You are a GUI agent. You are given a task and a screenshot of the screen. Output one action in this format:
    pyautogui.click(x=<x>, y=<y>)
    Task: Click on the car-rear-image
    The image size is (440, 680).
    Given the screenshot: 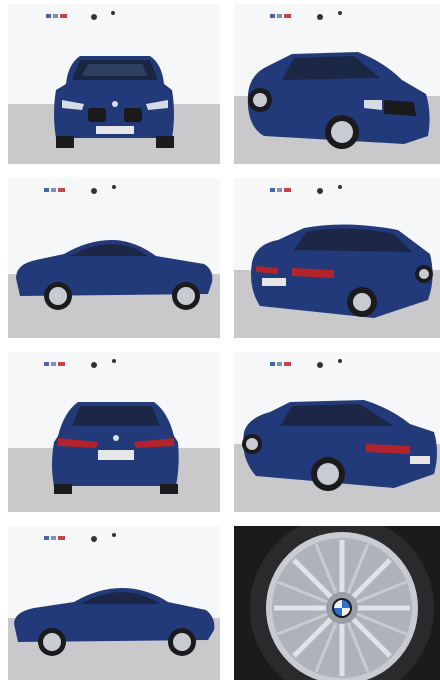 What is the action you would take?
    pyautogui.click(x=114, y=432)
    